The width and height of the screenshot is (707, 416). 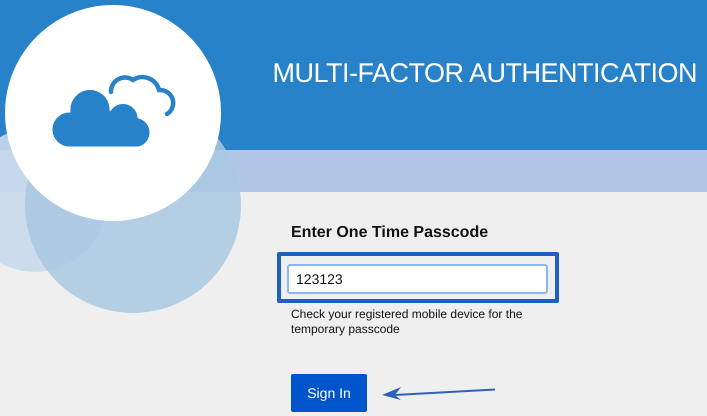 What do you see at coordinates (113, 112) in the screenshot?
I see `cloud-icon` at bounding box center [113, 112].